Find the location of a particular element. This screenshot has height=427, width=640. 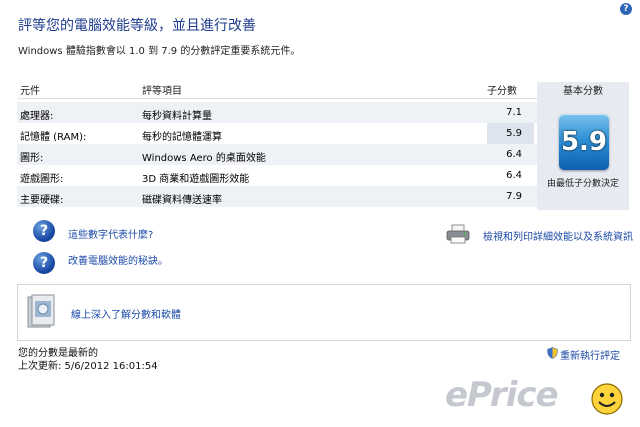

printer-icon is located at coordinates (458, 234).